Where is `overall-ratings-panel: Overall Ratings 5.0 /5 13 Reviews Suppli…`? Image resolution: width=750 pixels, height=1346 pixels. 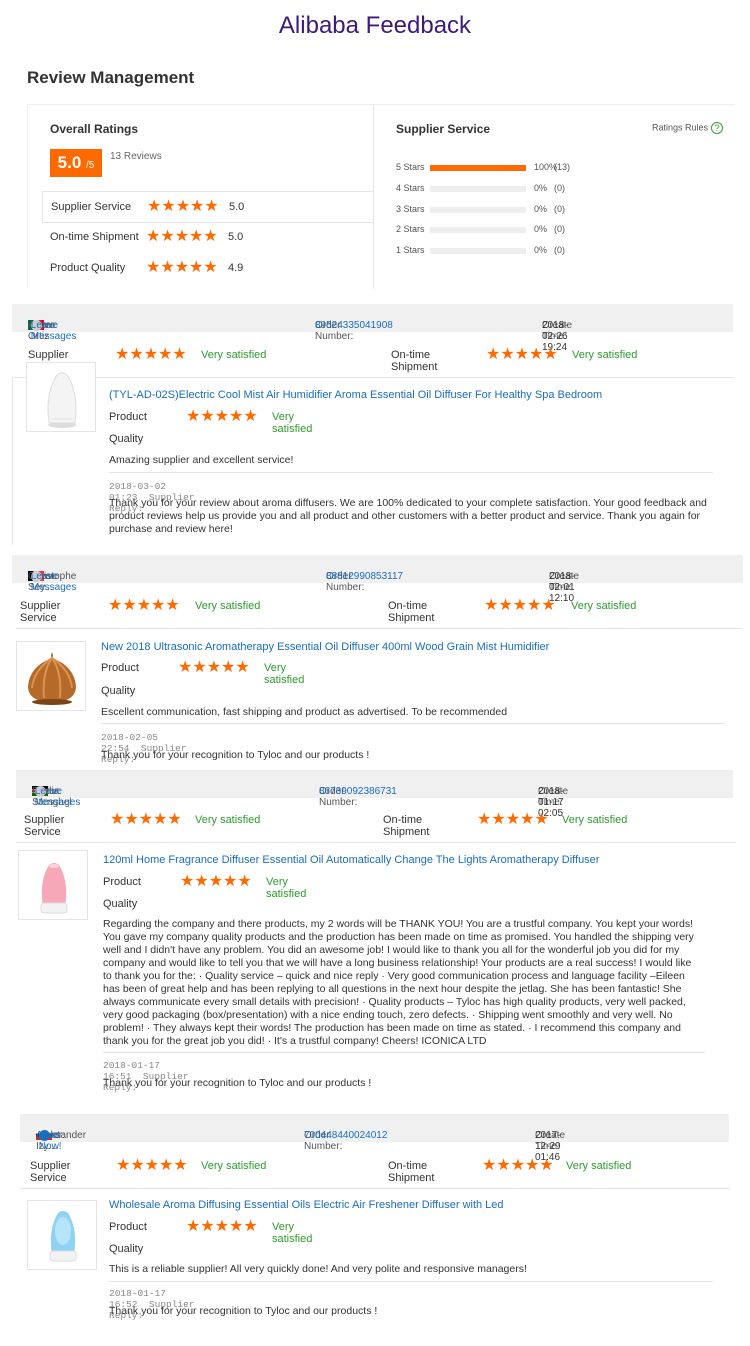
overall-ratings-panel: Overall Ratings 5.0 /5 13 Reviews Suppli… is located at coordinates (201, 197).